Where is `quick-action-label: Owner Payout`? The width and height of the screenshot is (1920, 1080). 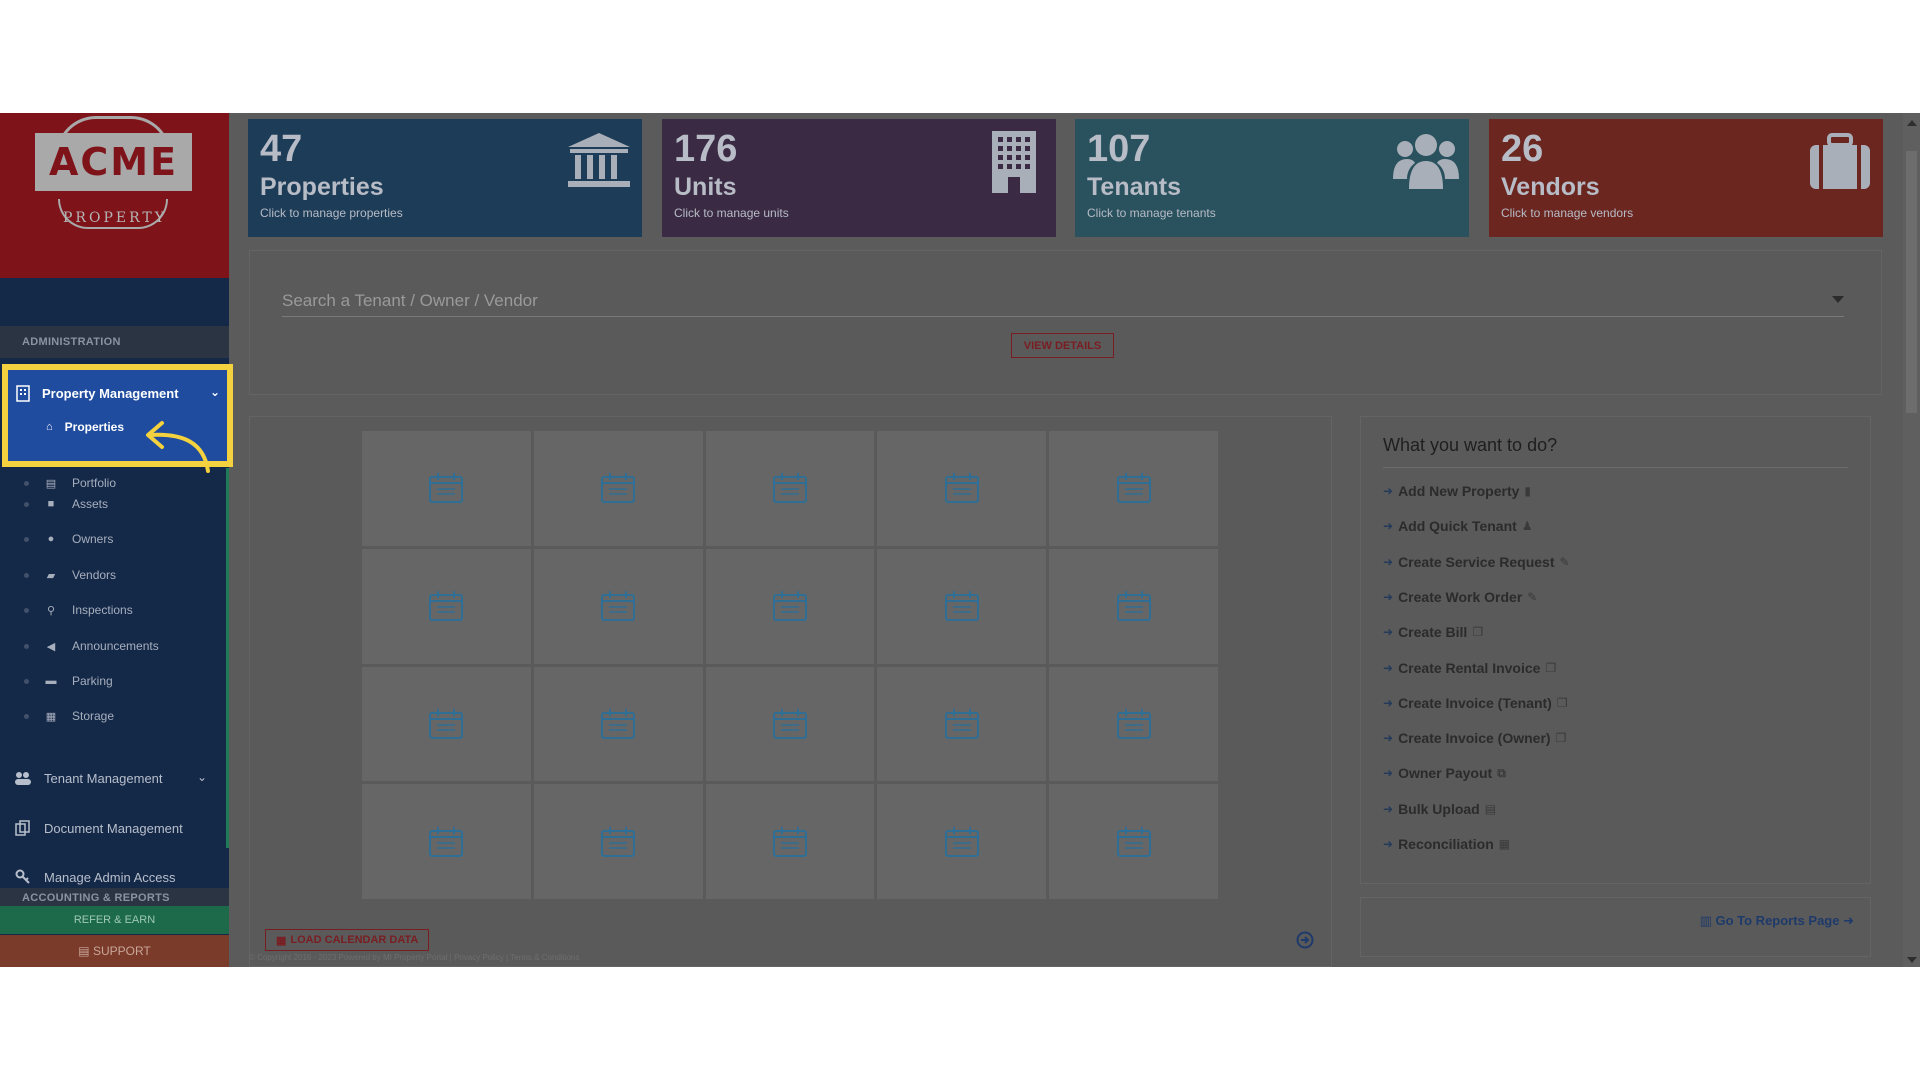
quick-action-label: Owner Payout is located at coordinates (1445, 773).